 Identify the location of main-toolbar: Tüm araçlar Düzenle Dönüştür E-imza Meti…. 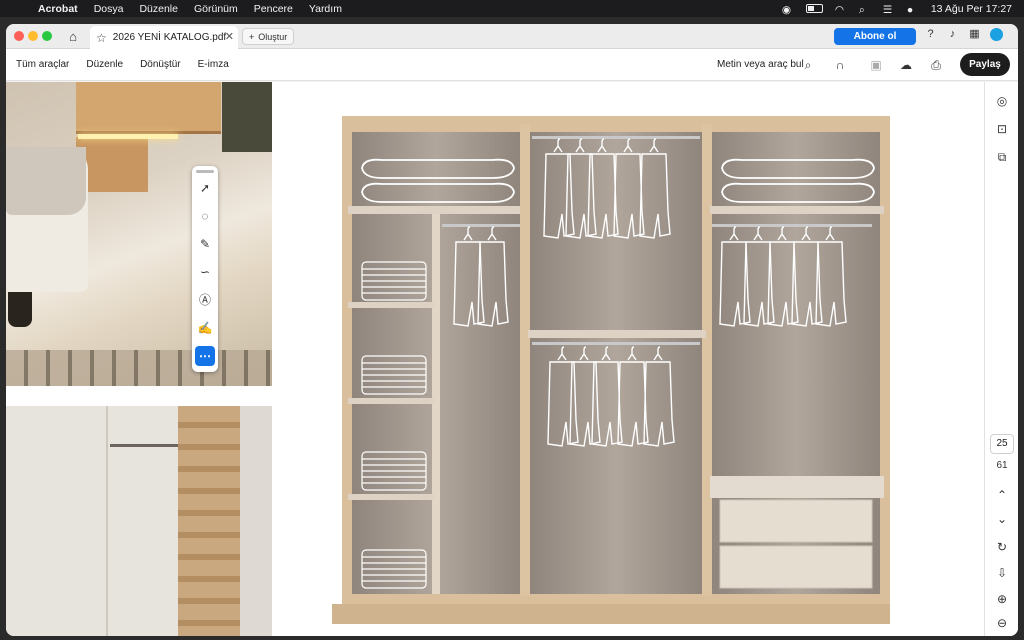
(512, 65).